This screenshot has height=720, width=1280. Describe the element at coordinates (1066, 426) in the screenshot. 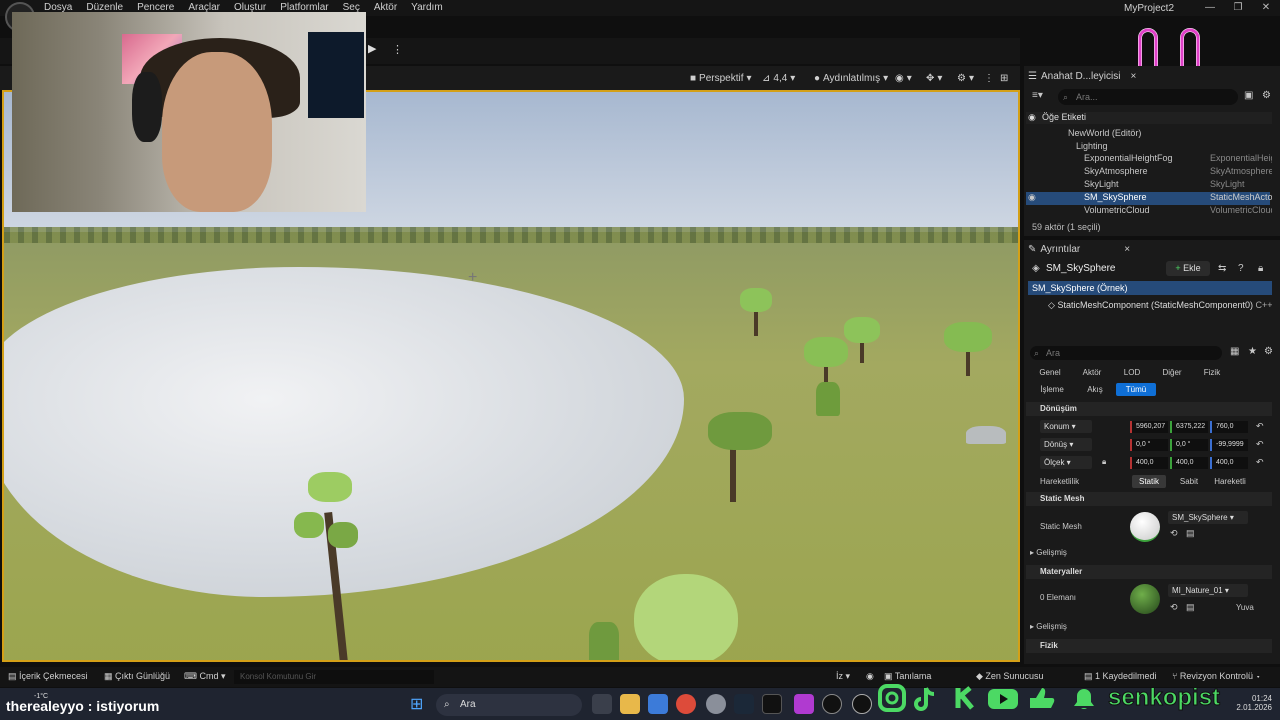

I see `location-dropdown: Konum ▾` at that location.